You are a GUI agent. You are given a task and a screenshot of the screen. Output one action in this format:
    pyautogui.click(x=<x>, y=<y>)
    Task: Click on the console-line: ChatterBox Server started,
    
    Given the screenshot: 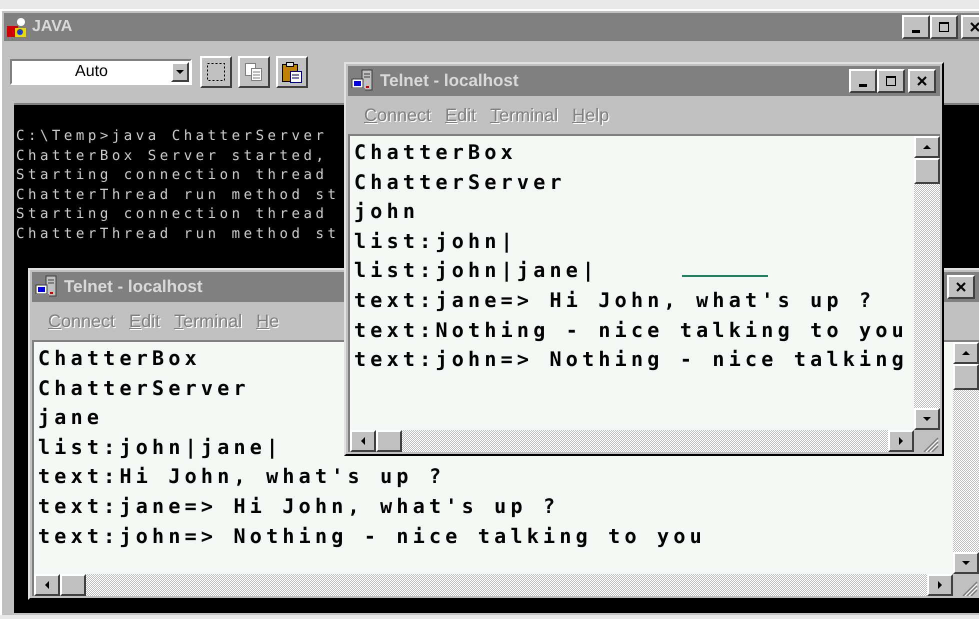 What is the action you would take?
    pyautogui.click(x=172, y=156)
    